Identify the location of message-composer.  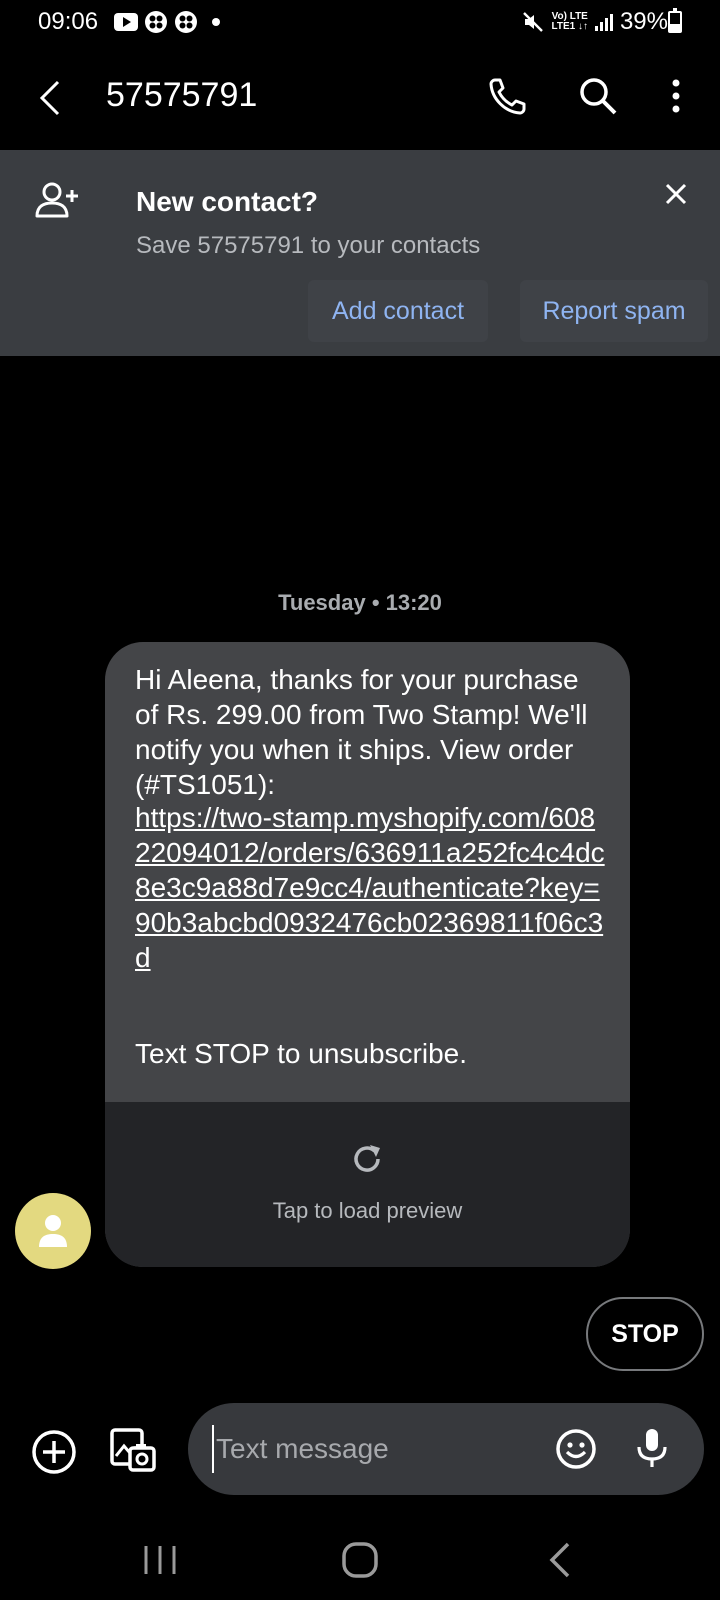
(446, 1449).